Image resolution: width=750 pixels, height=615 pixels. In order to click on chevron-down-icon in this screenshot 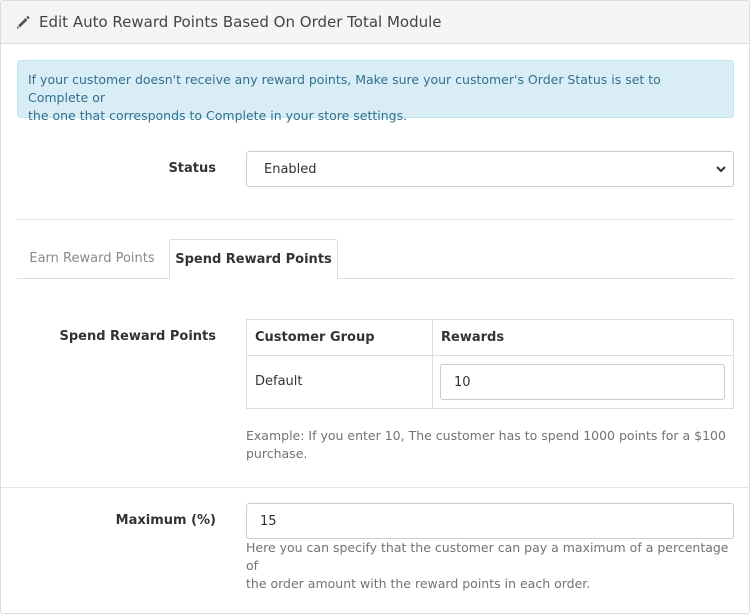, I will do `click(721, 169)`.